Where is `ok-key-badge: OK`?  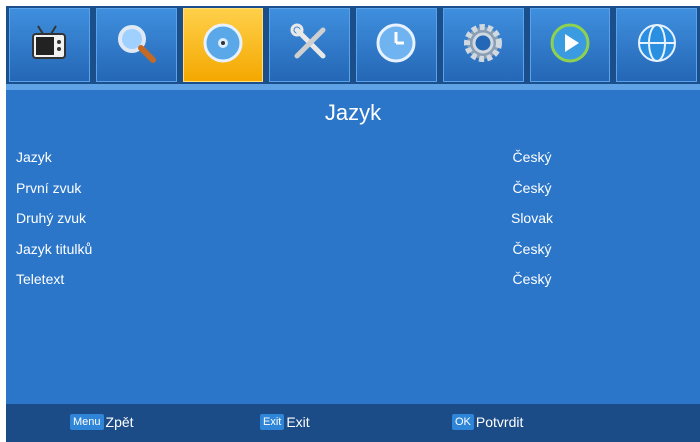
ok-key-badge: OK is located at coordinates (463, 422).